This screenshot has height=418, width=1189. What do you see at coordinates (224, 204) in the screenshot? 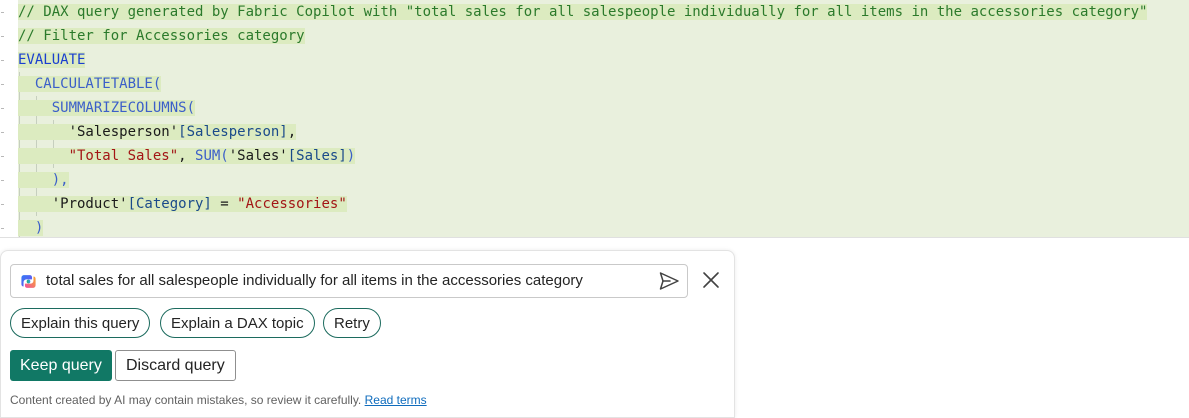
I see `code-token: =` at bounding box center [224, 204].